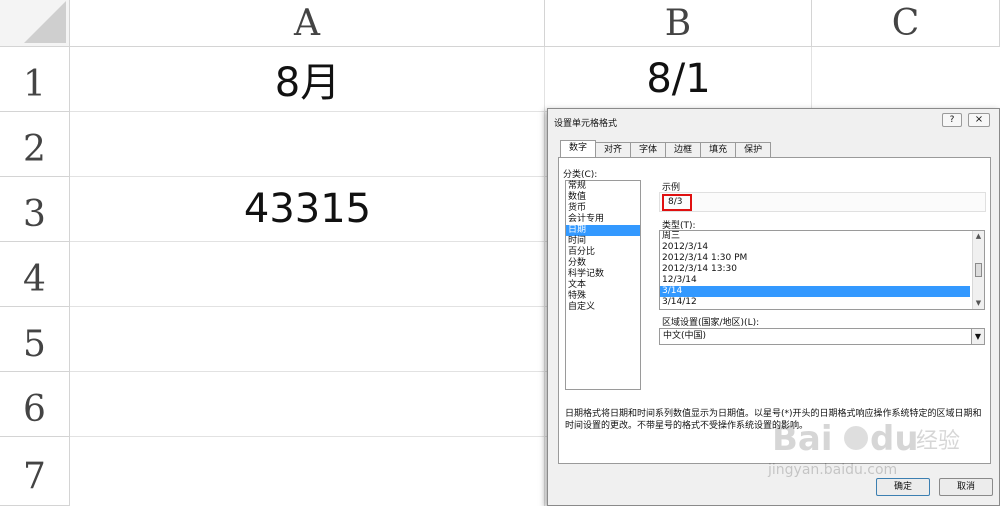  Describe the element at coordinates (35, 79) in the screenshot. I see `row-header-1: 1` at that location.